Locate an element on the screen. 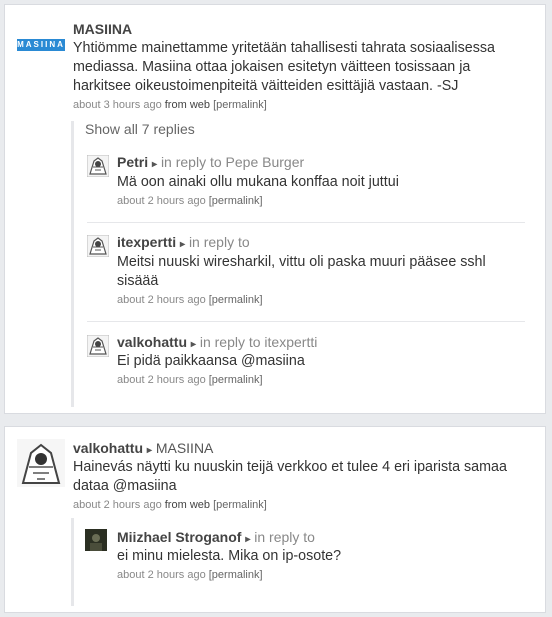 The height and width of the screenshot is (617, 552). in-reply-to-target: Pepe Burger is located at coordinates (265, 162).